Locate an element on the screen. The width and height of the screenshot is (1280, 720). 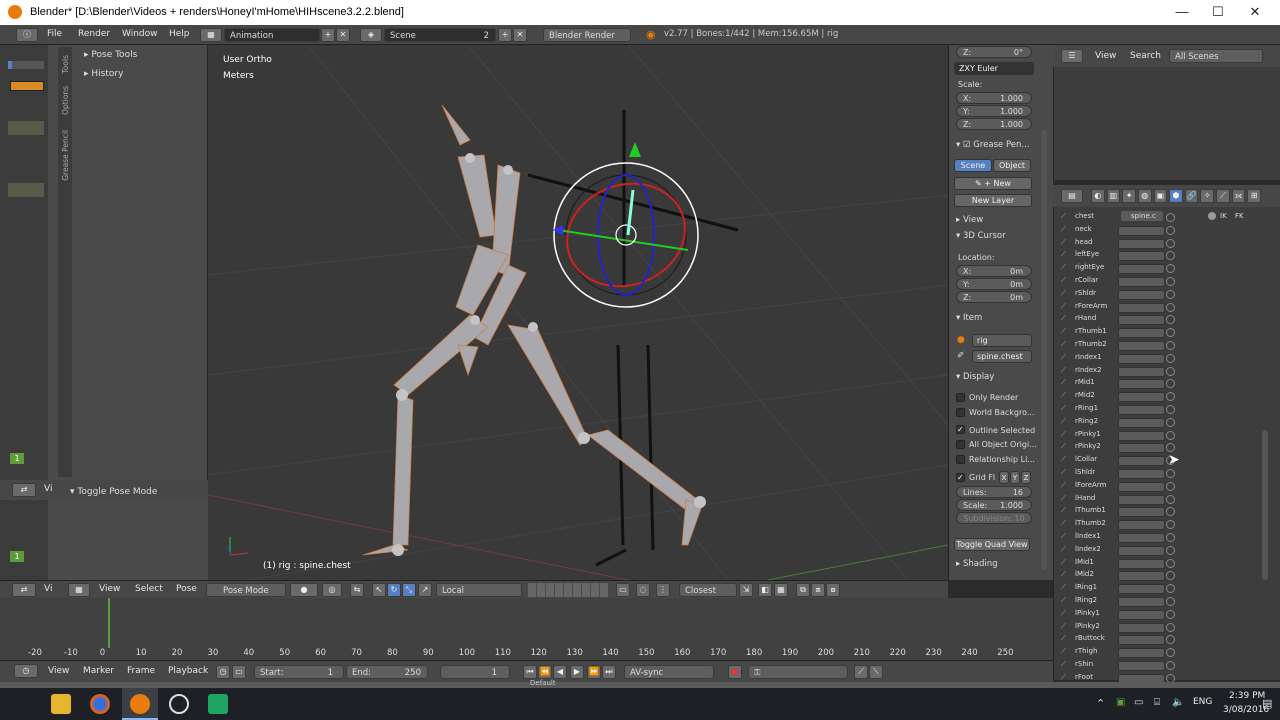
add-layout-icon: + is located at coordinates (328, 35).